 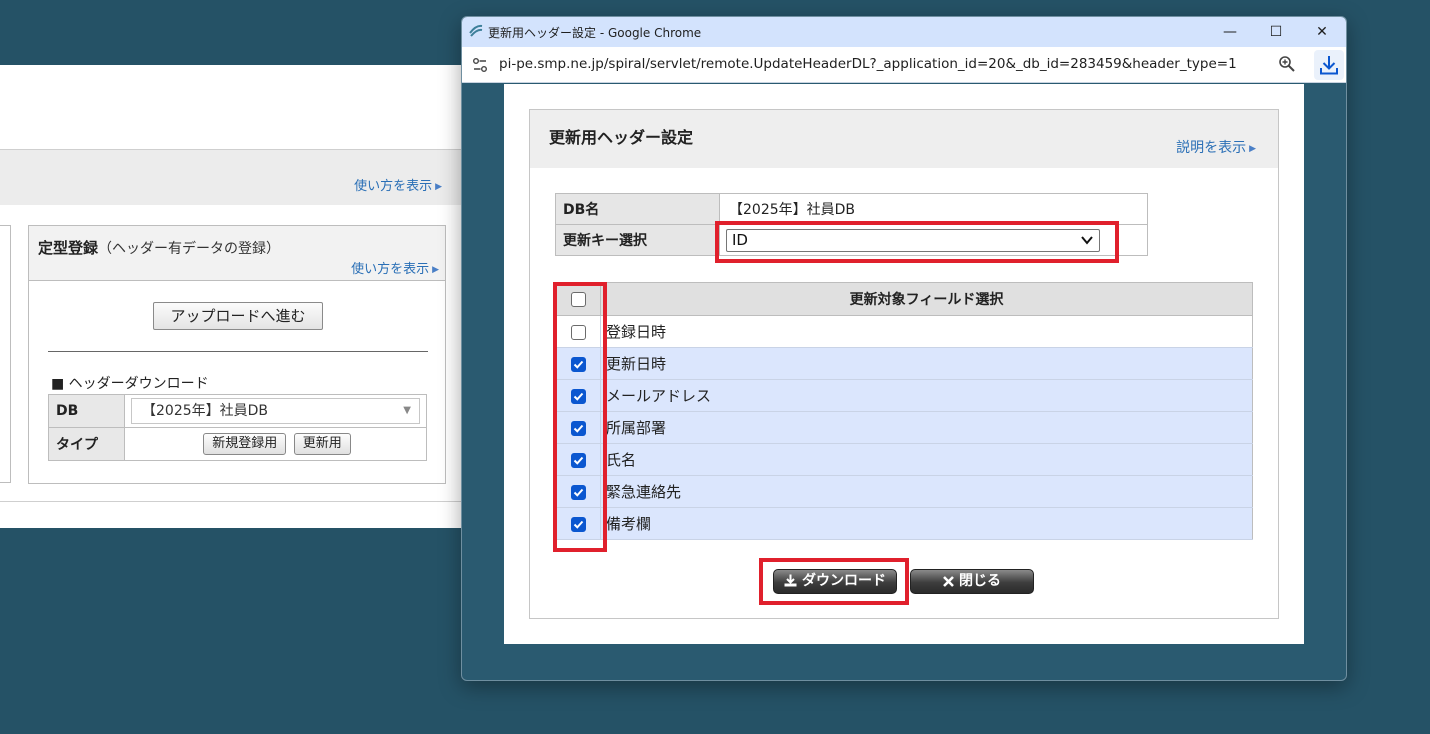 I want to click on site-info-icon, so click(x=480, y=65).